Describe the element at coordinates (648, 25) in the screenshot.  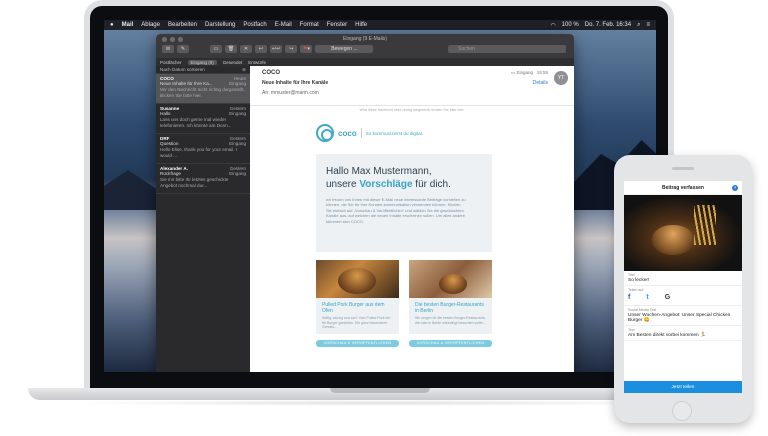
I see `menu-icon: ≡` at that location.